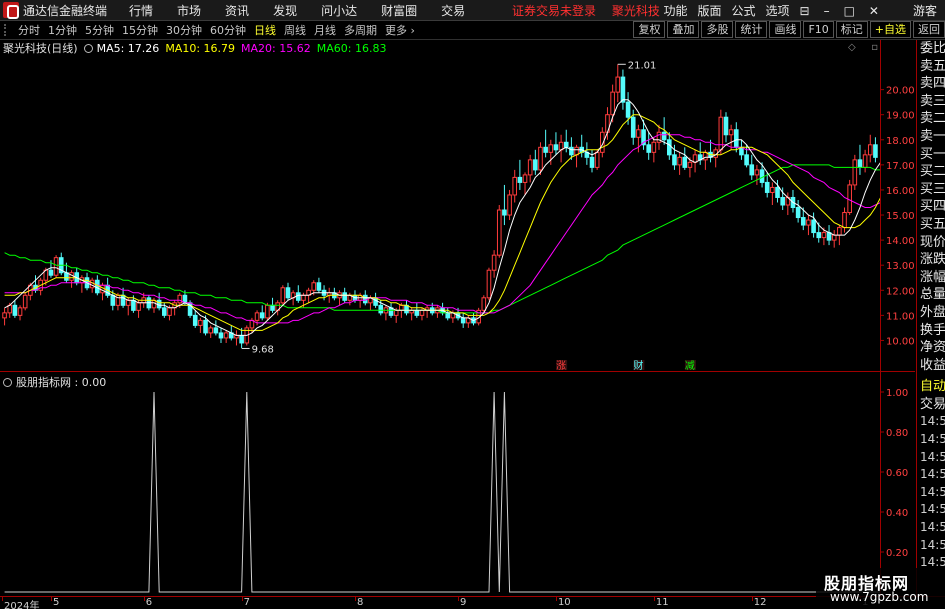  What do you see at coordinates (932, 189) in the screenshot?
I see `quote-label: 买三` at bounding box center [932, 189].